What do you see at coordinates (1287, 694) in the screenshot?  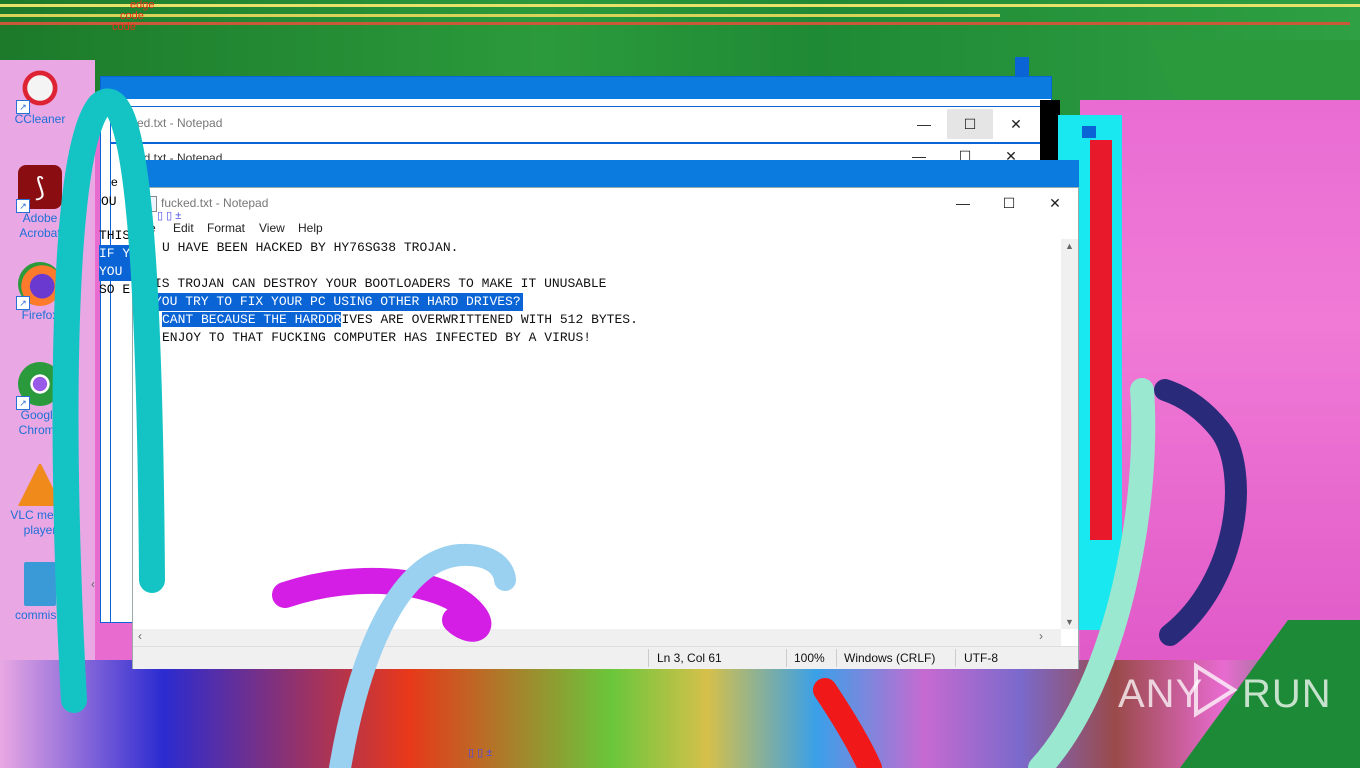 I see `watermark-text: RUN` at bounding box center [1287, 694].